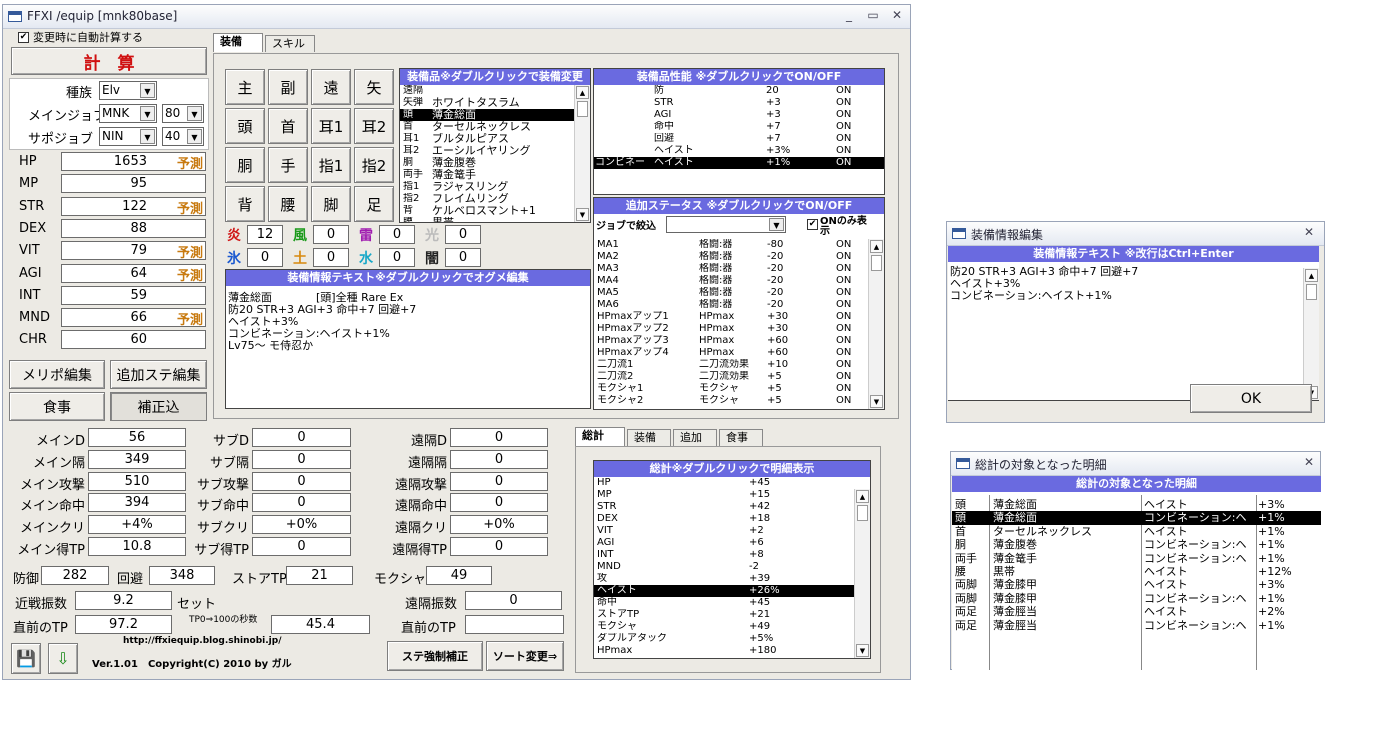 This screenshot has height=736, width=1378. What do you see at coordinates (57, 374) in the screenshot?
I see `merit-edit-button: メリポ編集` at bounding box center [57, 374].